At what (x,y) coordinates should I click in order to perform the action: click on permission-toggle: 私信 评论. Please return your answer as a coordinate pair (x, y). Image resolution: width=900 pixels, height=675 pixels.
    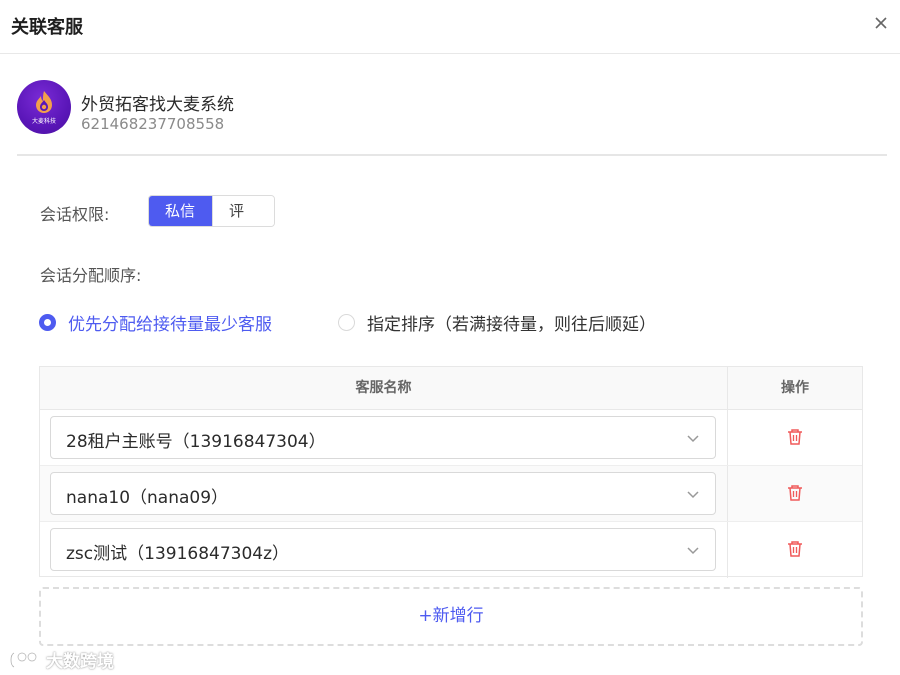
    Looking at the image, I should click on (211, 211).